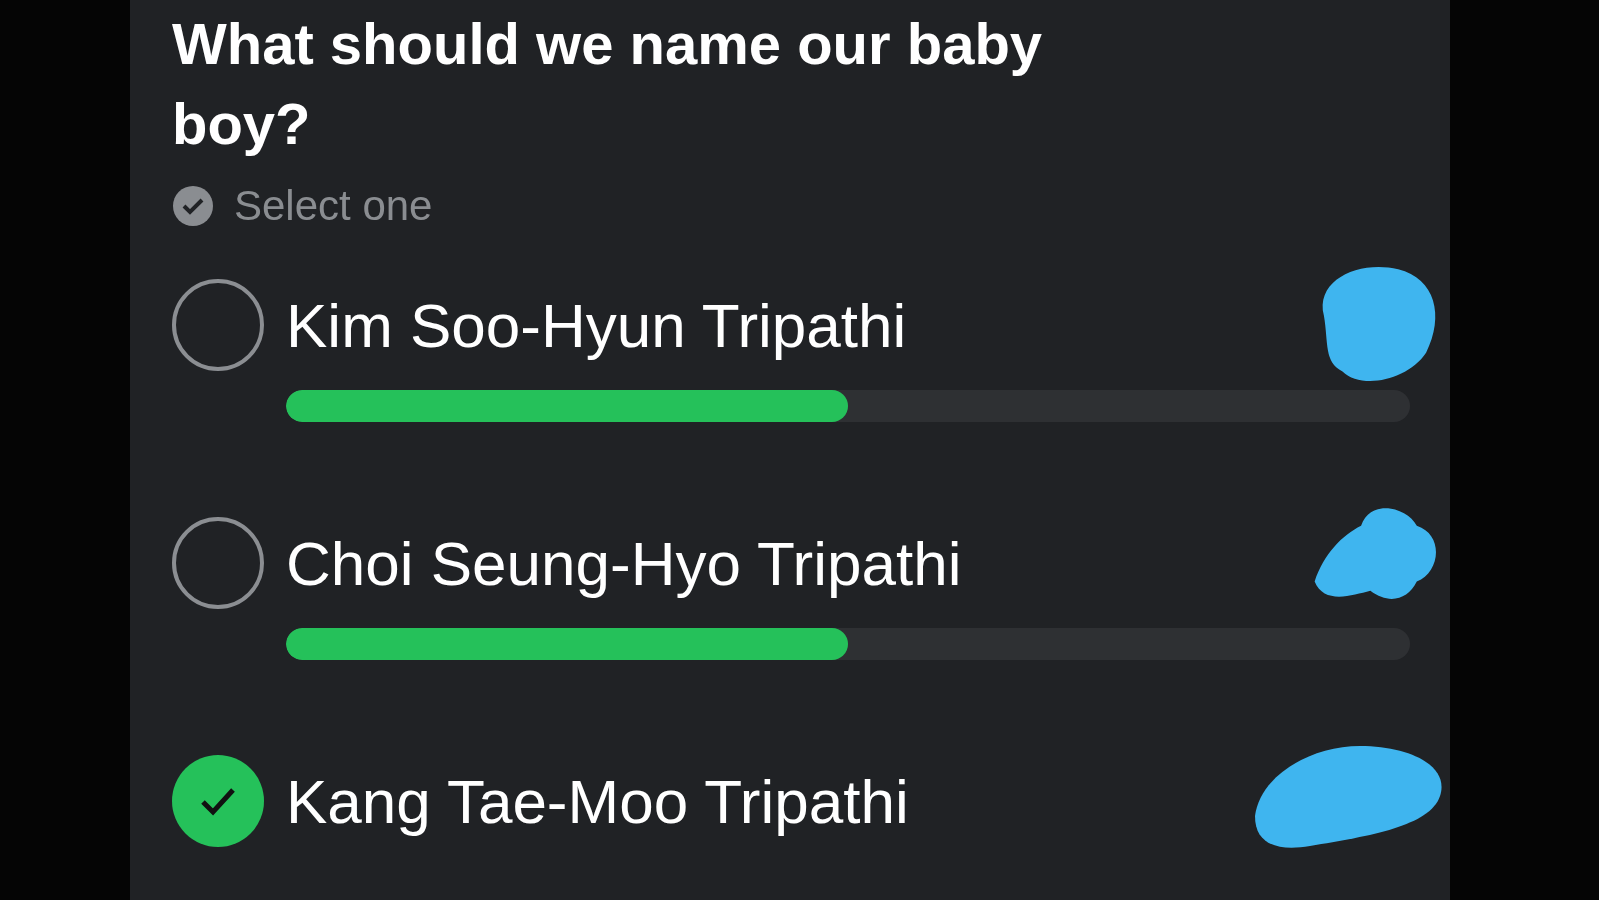 The width and height of the screenshot is (1599, 900). What do you see at coordinates (624, 563) in the screenshot?
I see `option-label: Choi Seung-Hyo Tripathi` at bounding box center [624, 563].